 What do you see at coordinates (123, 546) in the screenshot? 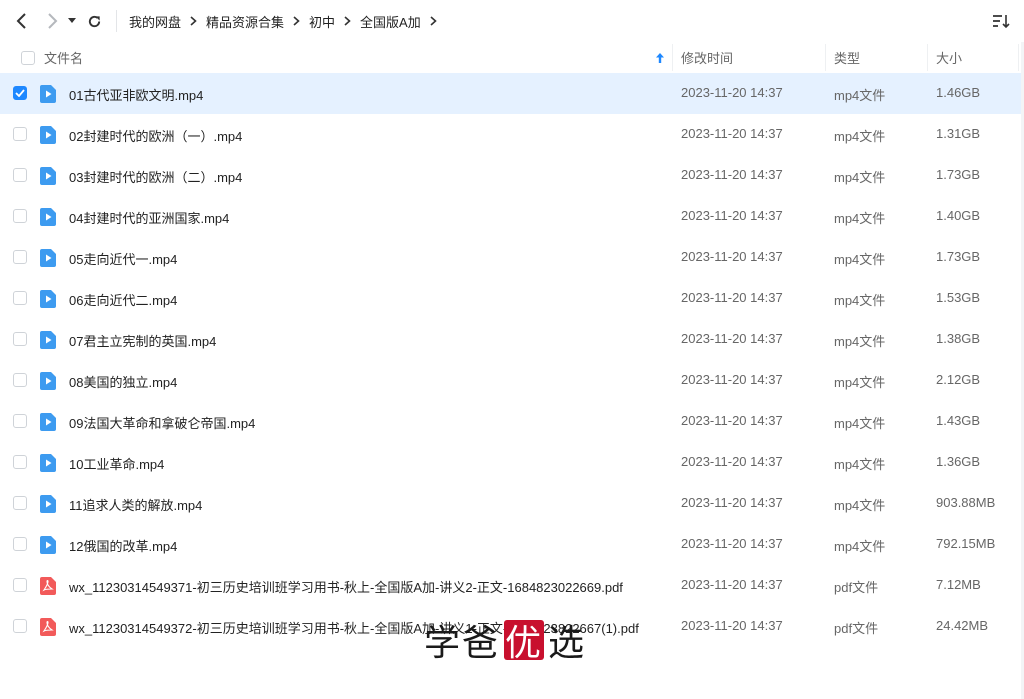
I see `file-name: 12俄国的改革.mp4` at bounding box center [123, 546].